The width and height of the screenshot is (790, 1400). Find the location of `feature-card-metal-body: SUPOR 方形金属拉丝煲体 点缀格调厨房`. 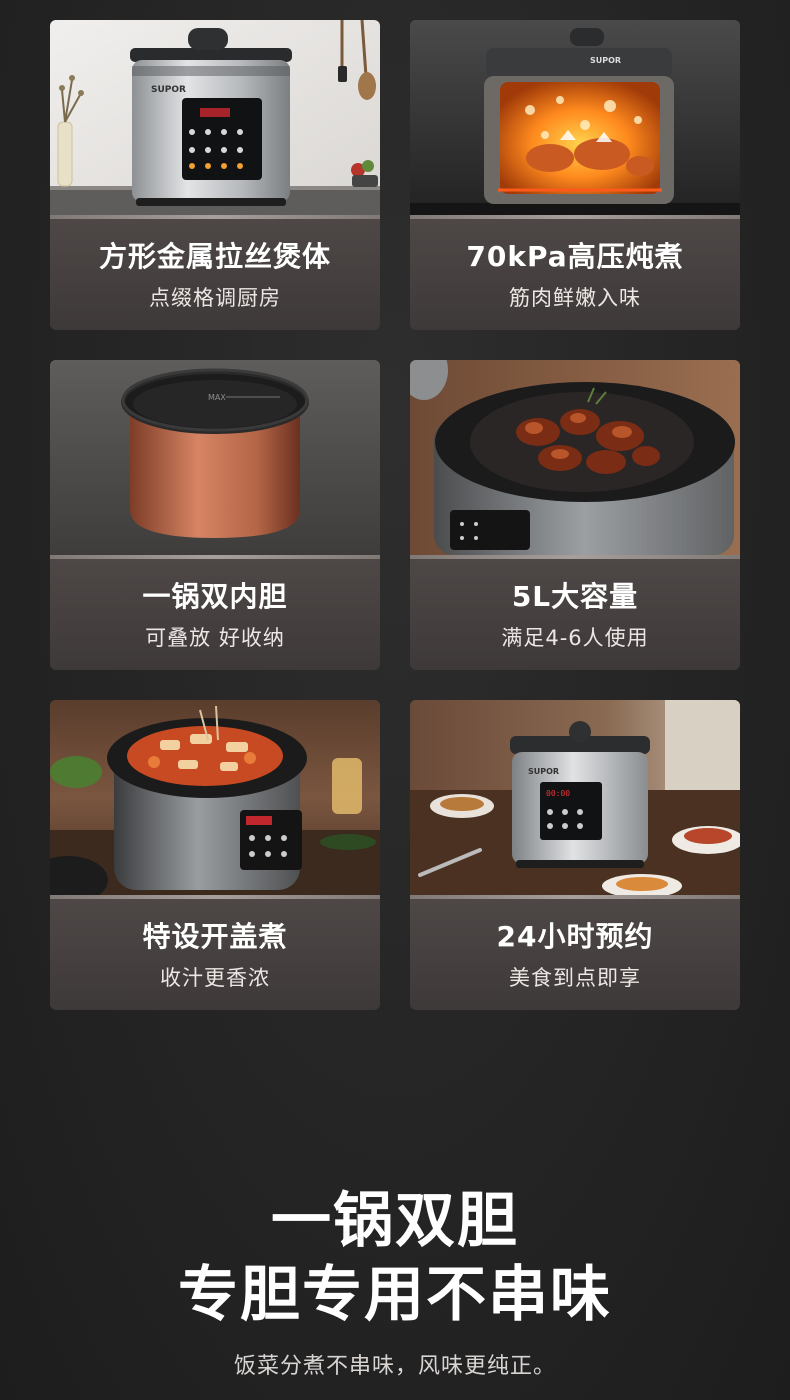

feature-card-metal-body: SUPOR 方形金属拉丝煲体 点缀格调厨房 is located at coordinates (215, 175).